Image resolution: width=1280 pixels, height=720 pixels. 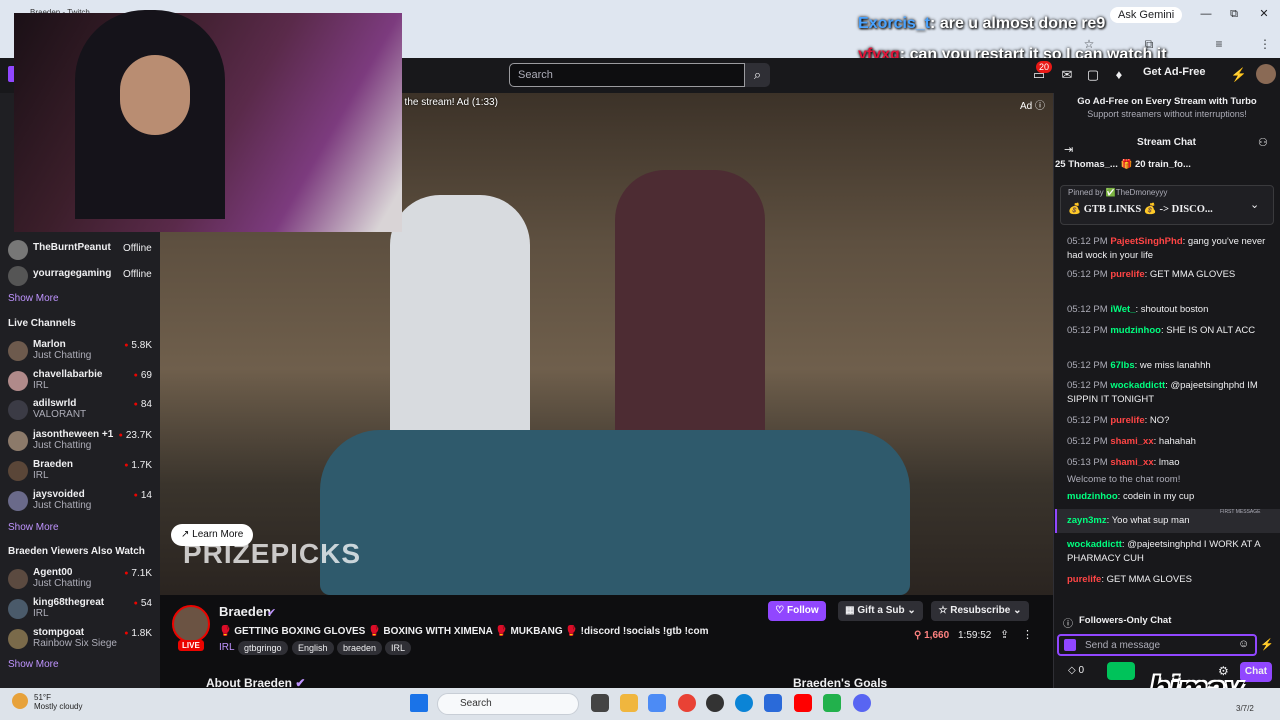 I want to click on search-icon: ⌕, so click(x=757, y=75).